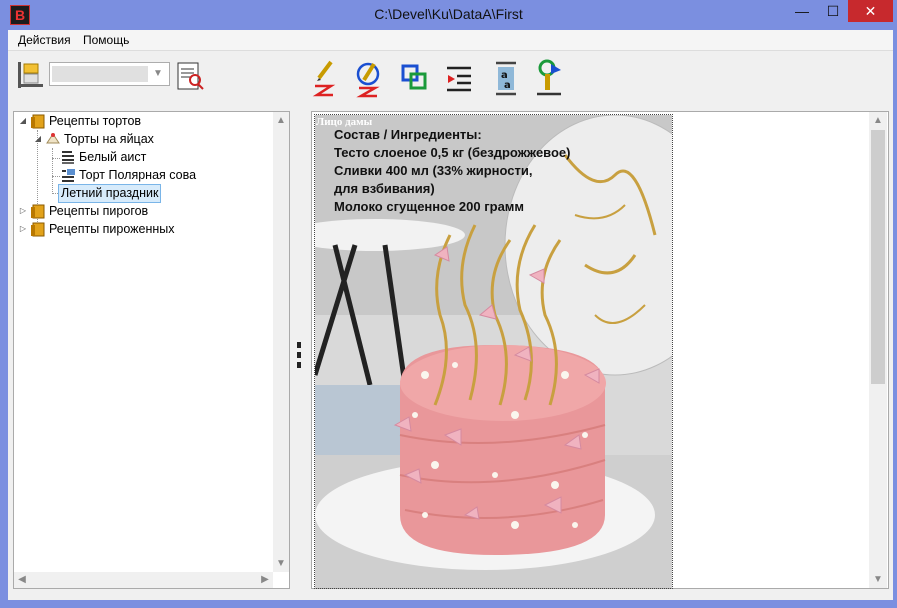 This screenshot has height=608, width=897. What do you see at coordinates (450, 596) in the screenshot?
I see `status-bar` at bounding box center [450, 596].